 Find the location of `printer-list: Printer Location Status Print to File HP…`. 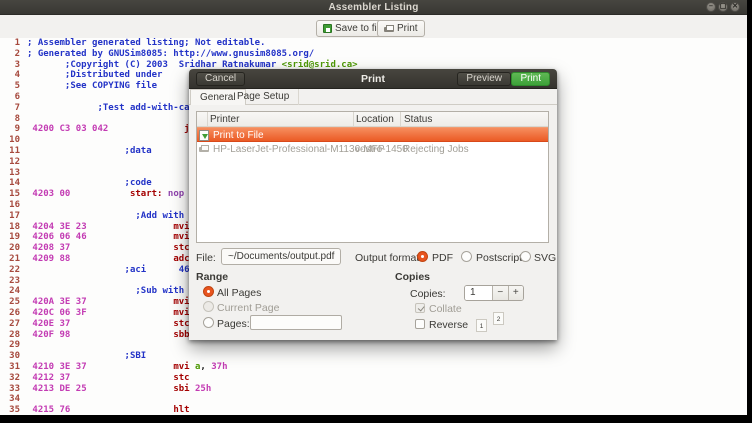

printer-list: Printer Location Status Print to File HP… is located at coordinates (372, 177).